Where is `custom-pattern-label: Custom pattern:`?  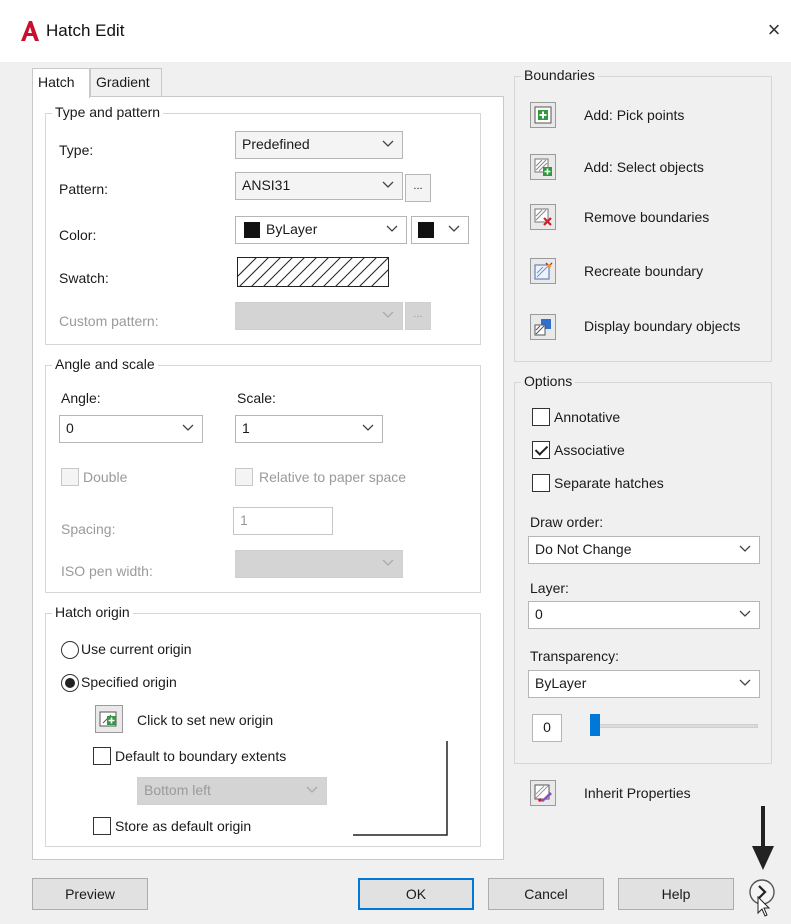 custom-pattern-label: Custom pattern: is located at coordinates (109, 321).